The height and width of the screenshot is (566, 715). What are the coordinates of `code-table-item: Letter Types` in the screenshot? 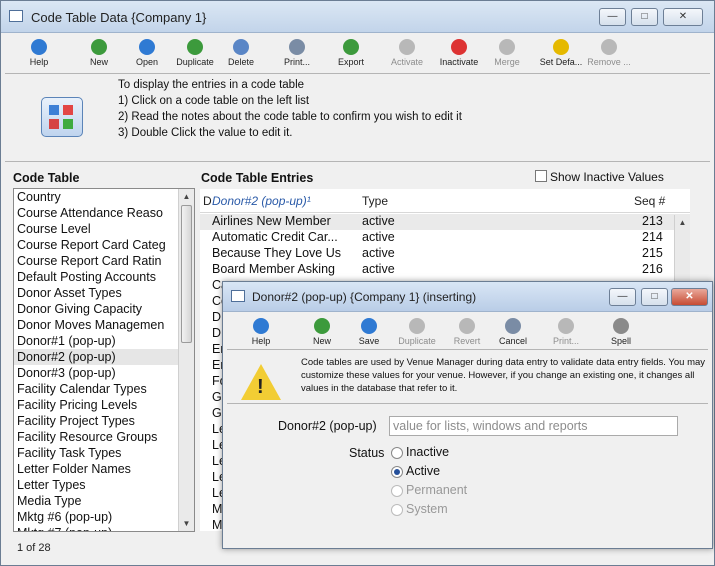 It's located at (104, 485).